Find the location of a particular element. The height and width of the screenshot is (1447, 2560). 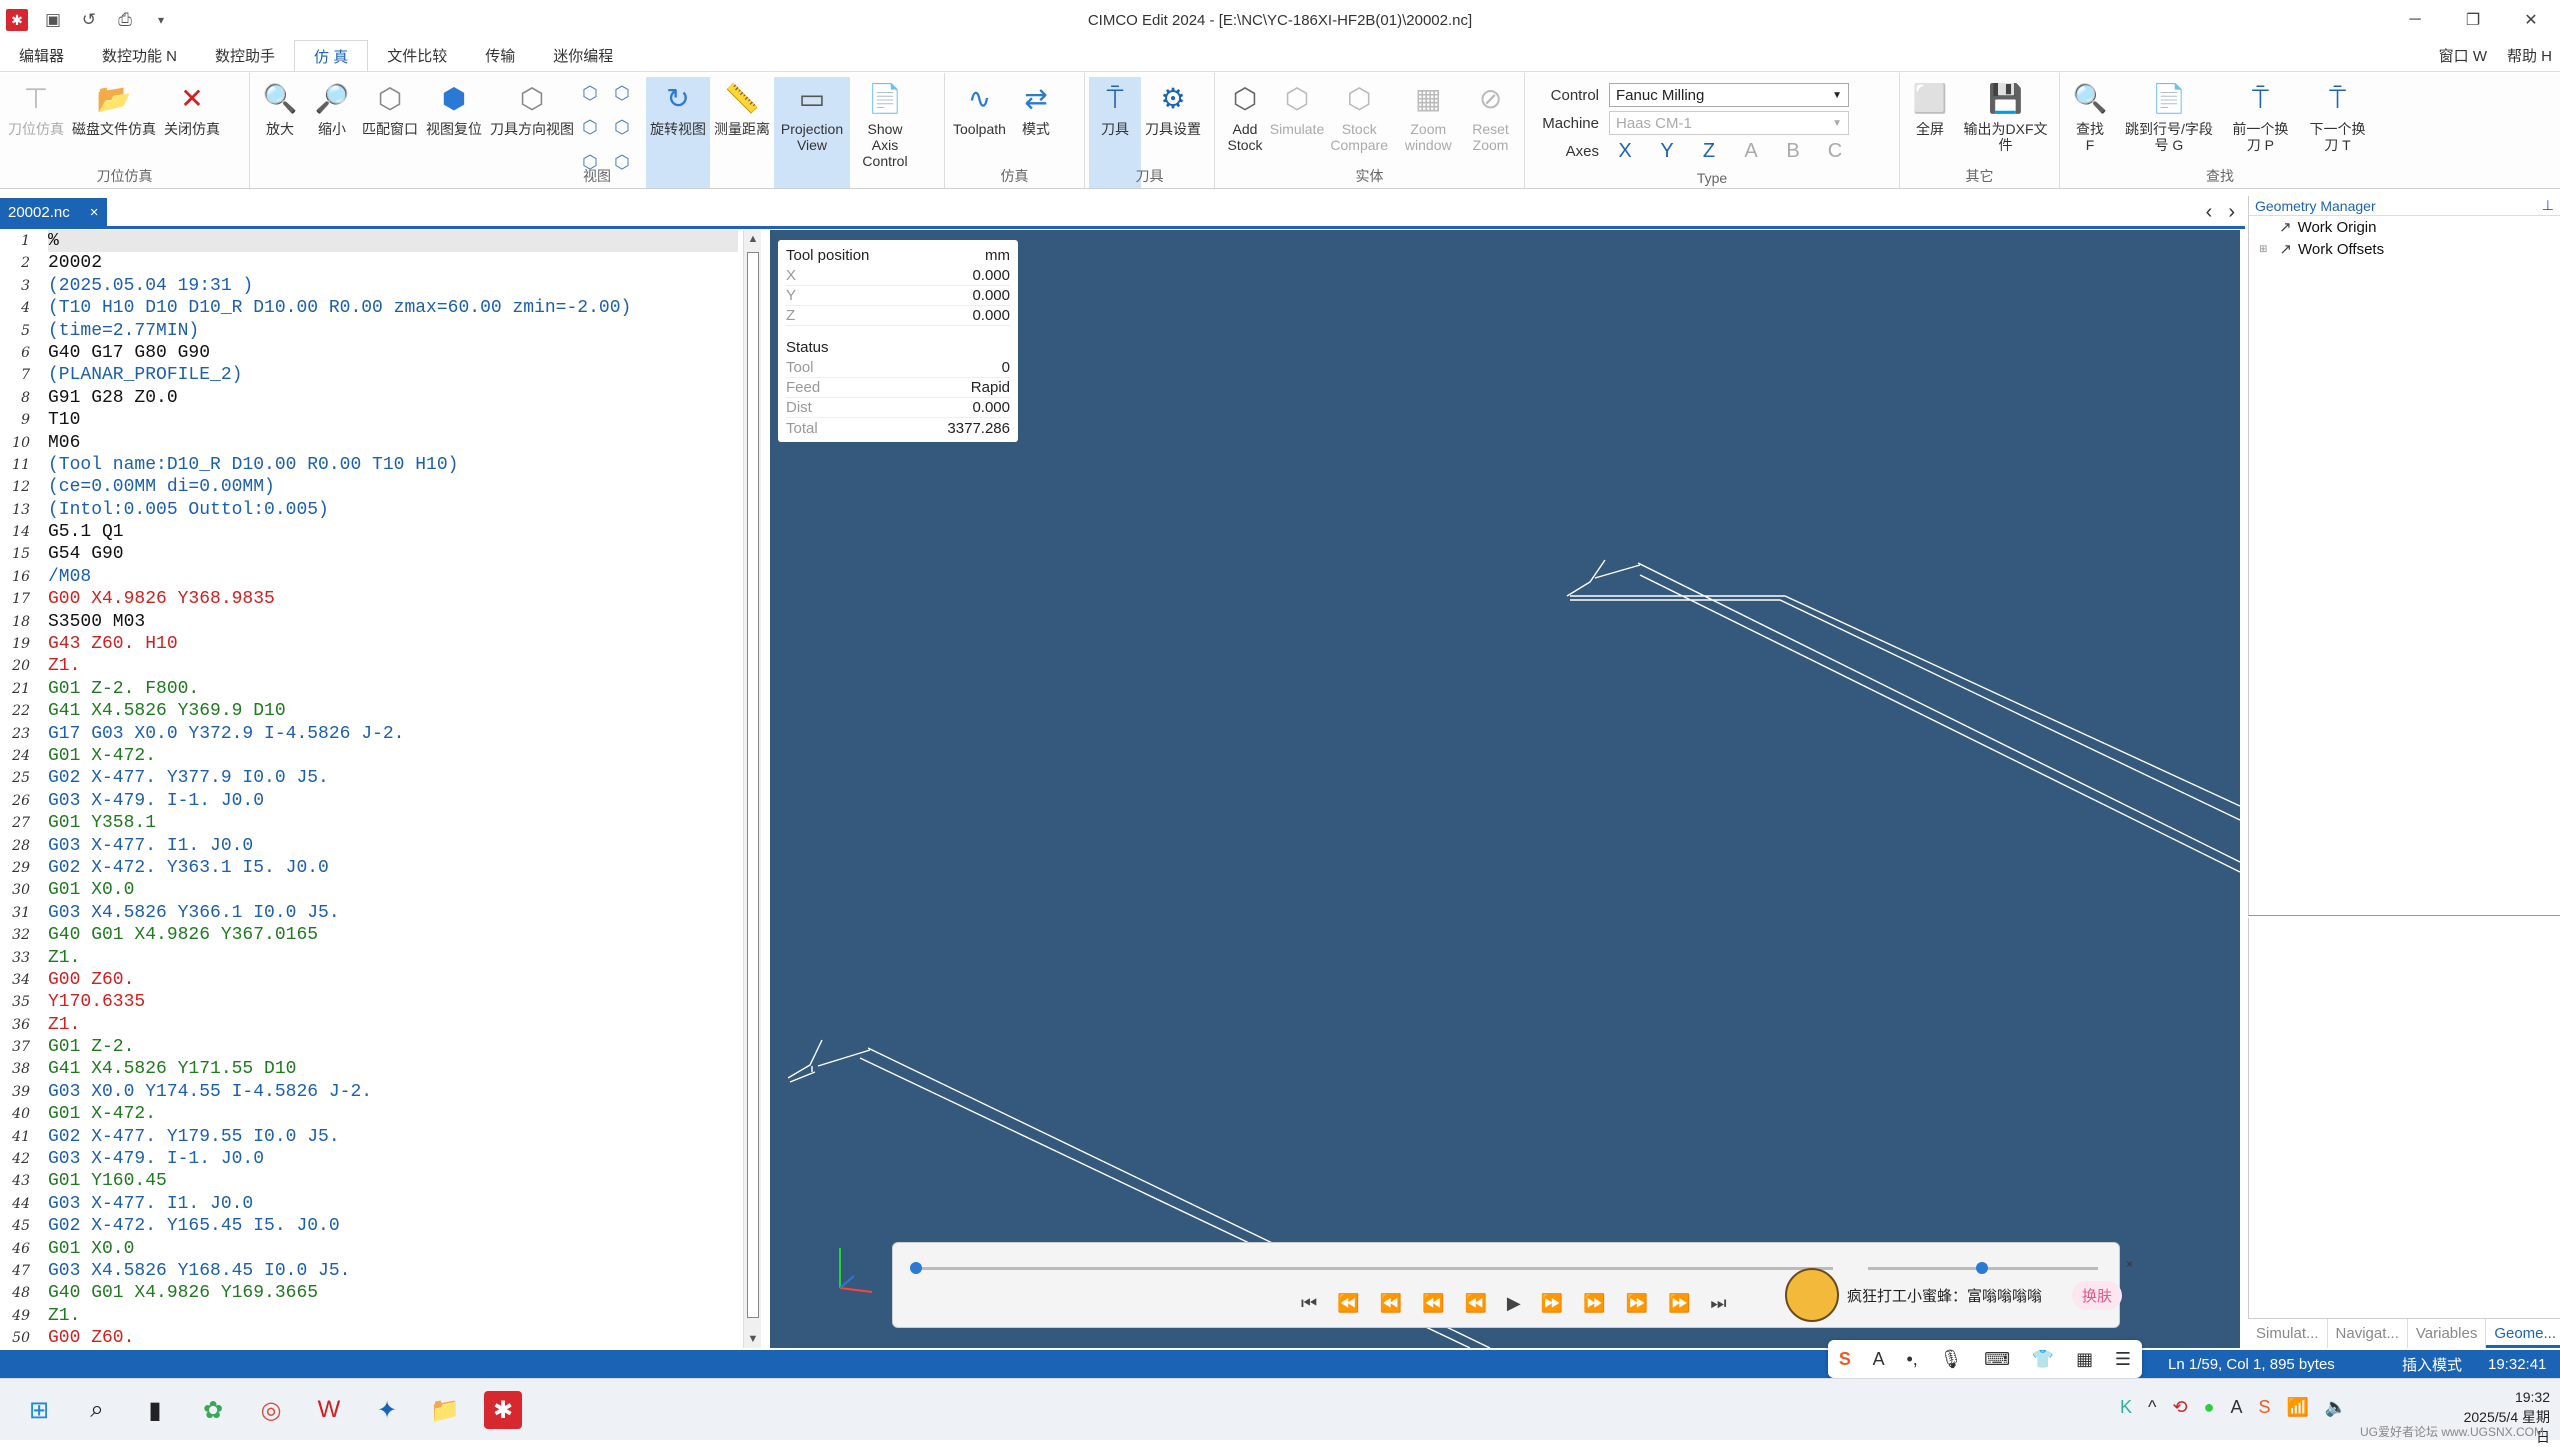

chevron-left-icon: ‹ is located at coordinates (2209, 212).